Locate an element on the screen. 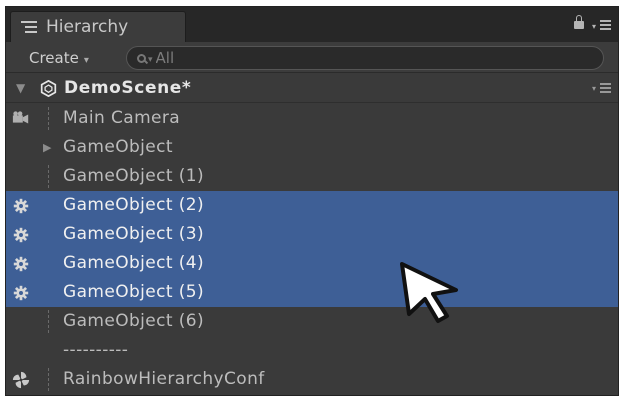  row-label: GameObject (6) is located at coordinates (134, 321).